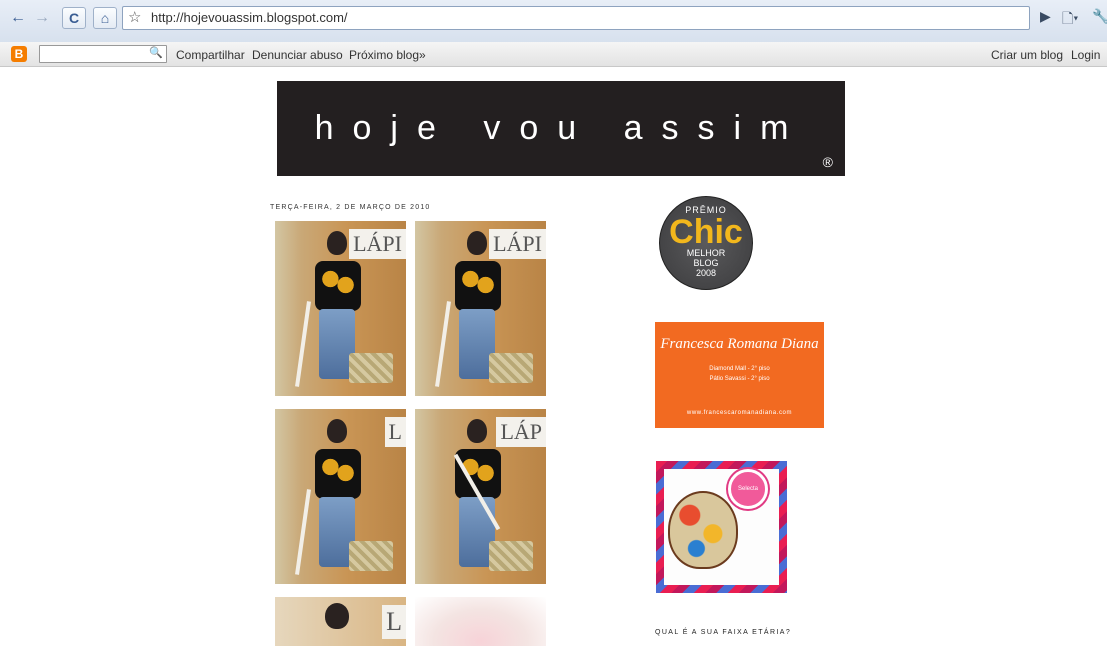 The height and width of the screenshot is (646, 1107). What do you see at coordinates (706, 253) in the screenshot?
I see `badge-text: MELHOR` at bounding box center [706, 253].